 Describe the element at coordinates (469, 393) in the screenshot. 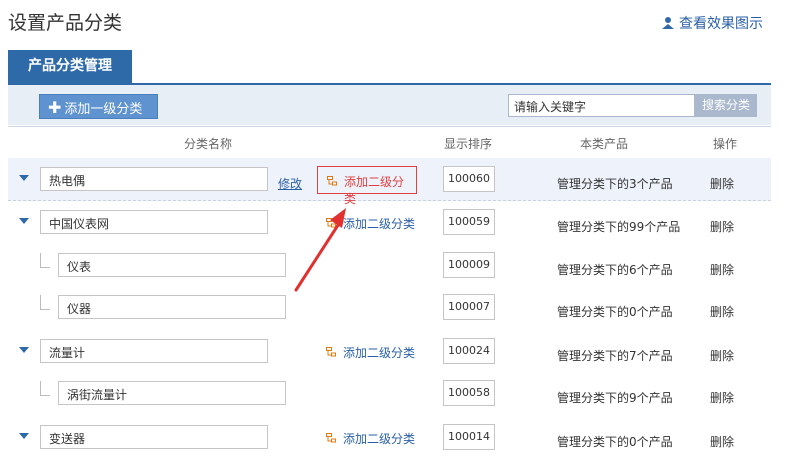

I see `order-input: 100058` at that location.